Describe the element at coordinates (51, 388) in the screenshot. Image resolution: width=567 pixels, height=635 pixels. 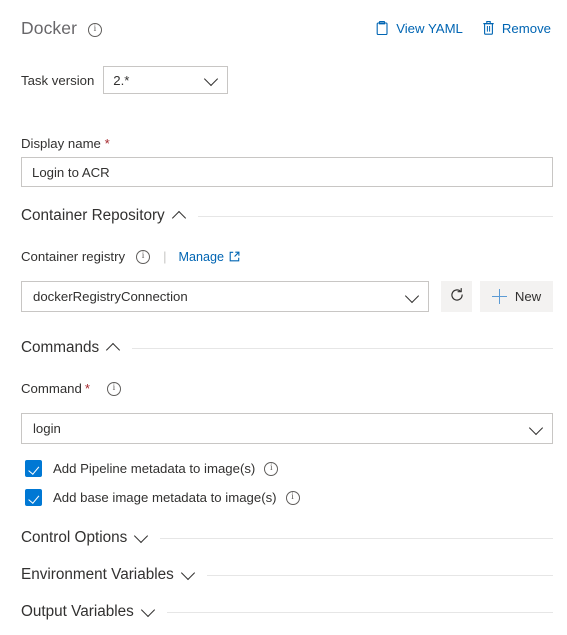
I see `command-label: Command` at that location.